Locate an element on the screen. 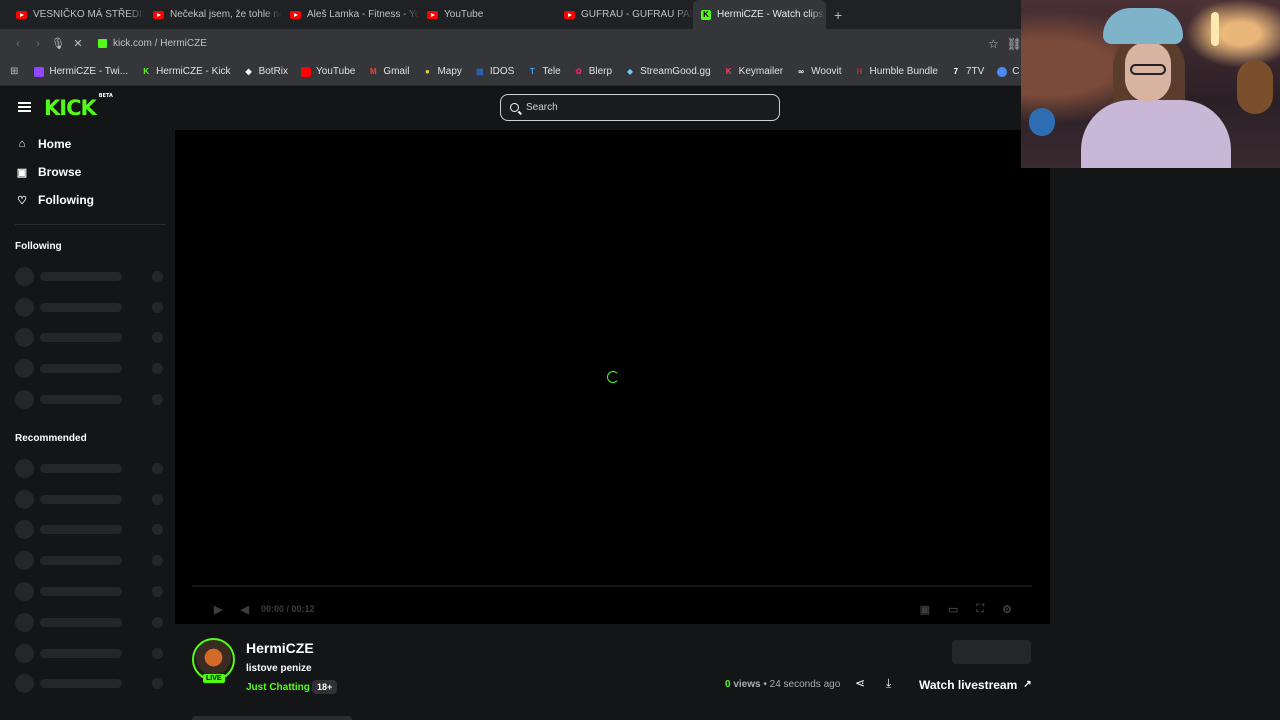 The height and width of the screenshot is (720, 1280). idos-icon: ▥ is located at coordinates (480, 71).